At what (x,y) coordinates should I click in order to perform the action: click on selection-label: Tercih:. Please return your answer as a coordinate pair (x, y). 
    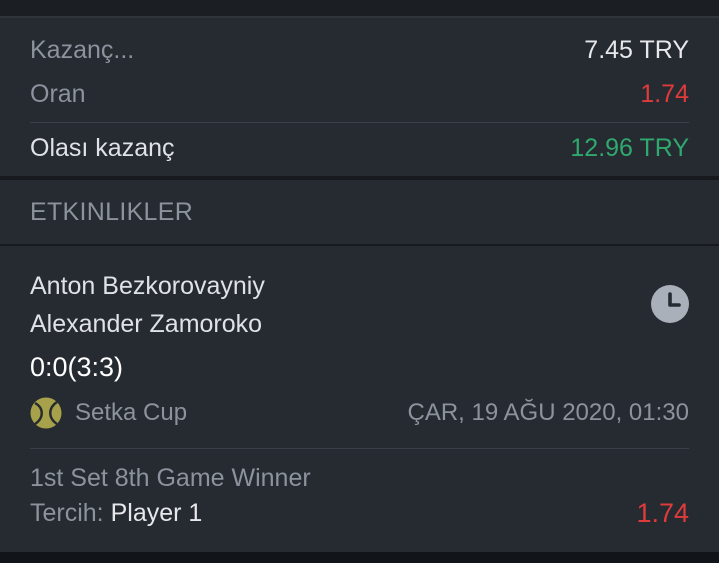
    Looking at the image, I should click on (67, 513).